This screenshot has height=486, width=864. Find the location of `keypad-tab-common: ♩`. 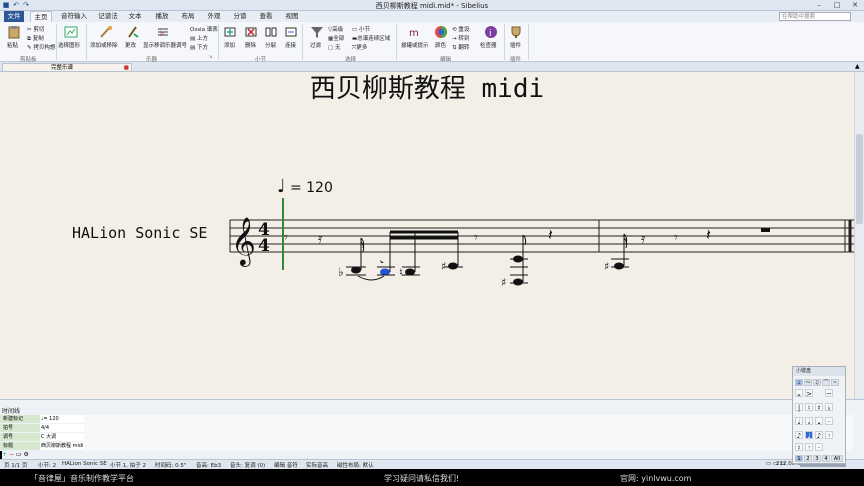

keypad-tab-common: ♩ is located at coordinates (799, 382).